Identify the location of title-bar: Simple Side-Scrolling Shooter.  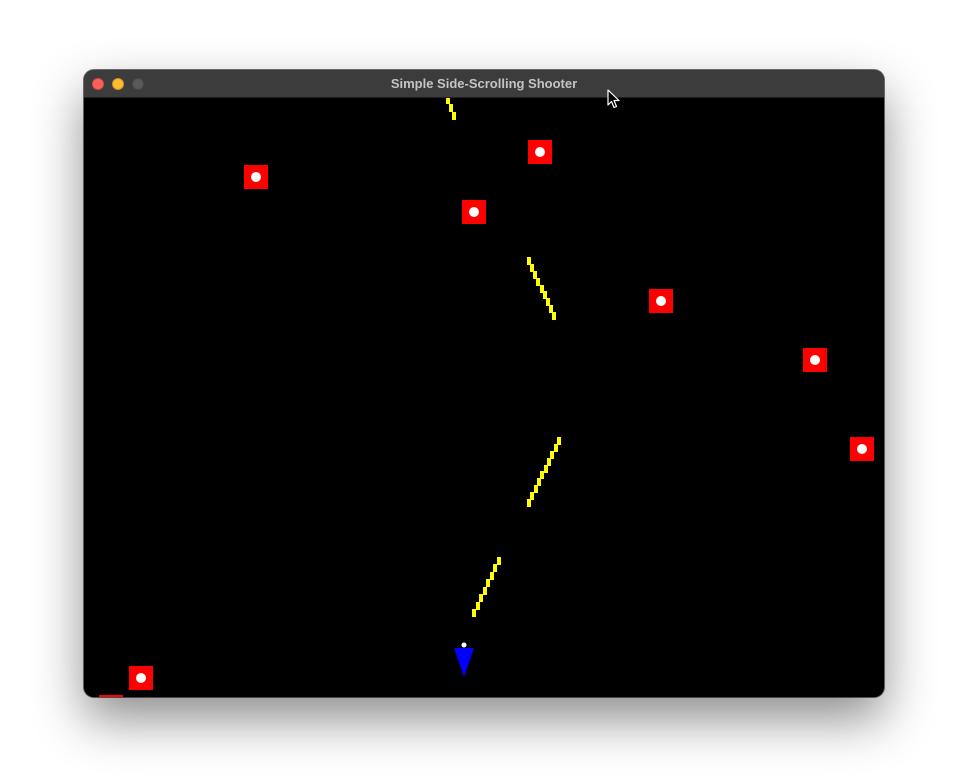
(484, 84).